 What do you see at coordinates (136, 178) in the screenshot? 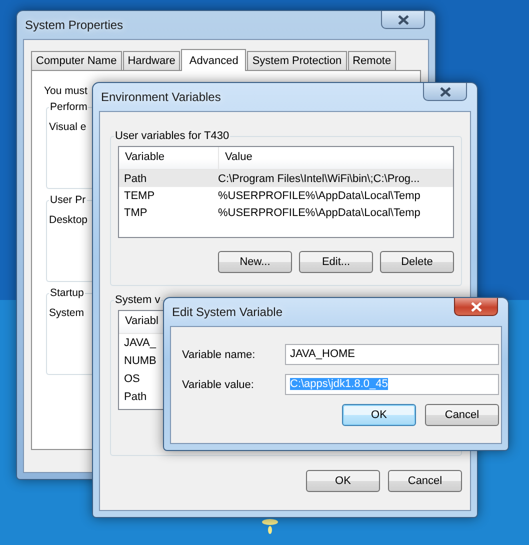
I see `variable-cell-text: Path` at bounding box center [136, 178].